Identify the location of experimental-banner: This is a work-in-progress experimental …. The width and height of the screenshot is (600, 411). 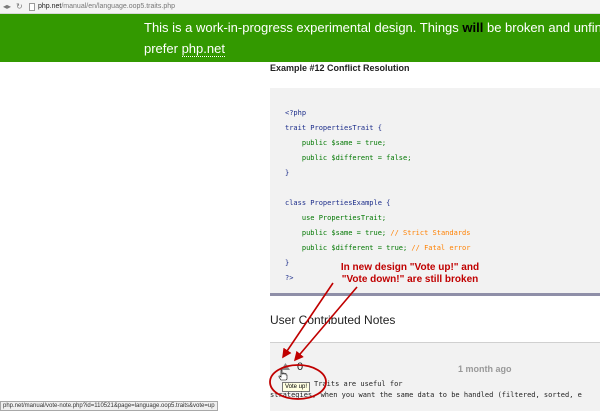
(300, 38).